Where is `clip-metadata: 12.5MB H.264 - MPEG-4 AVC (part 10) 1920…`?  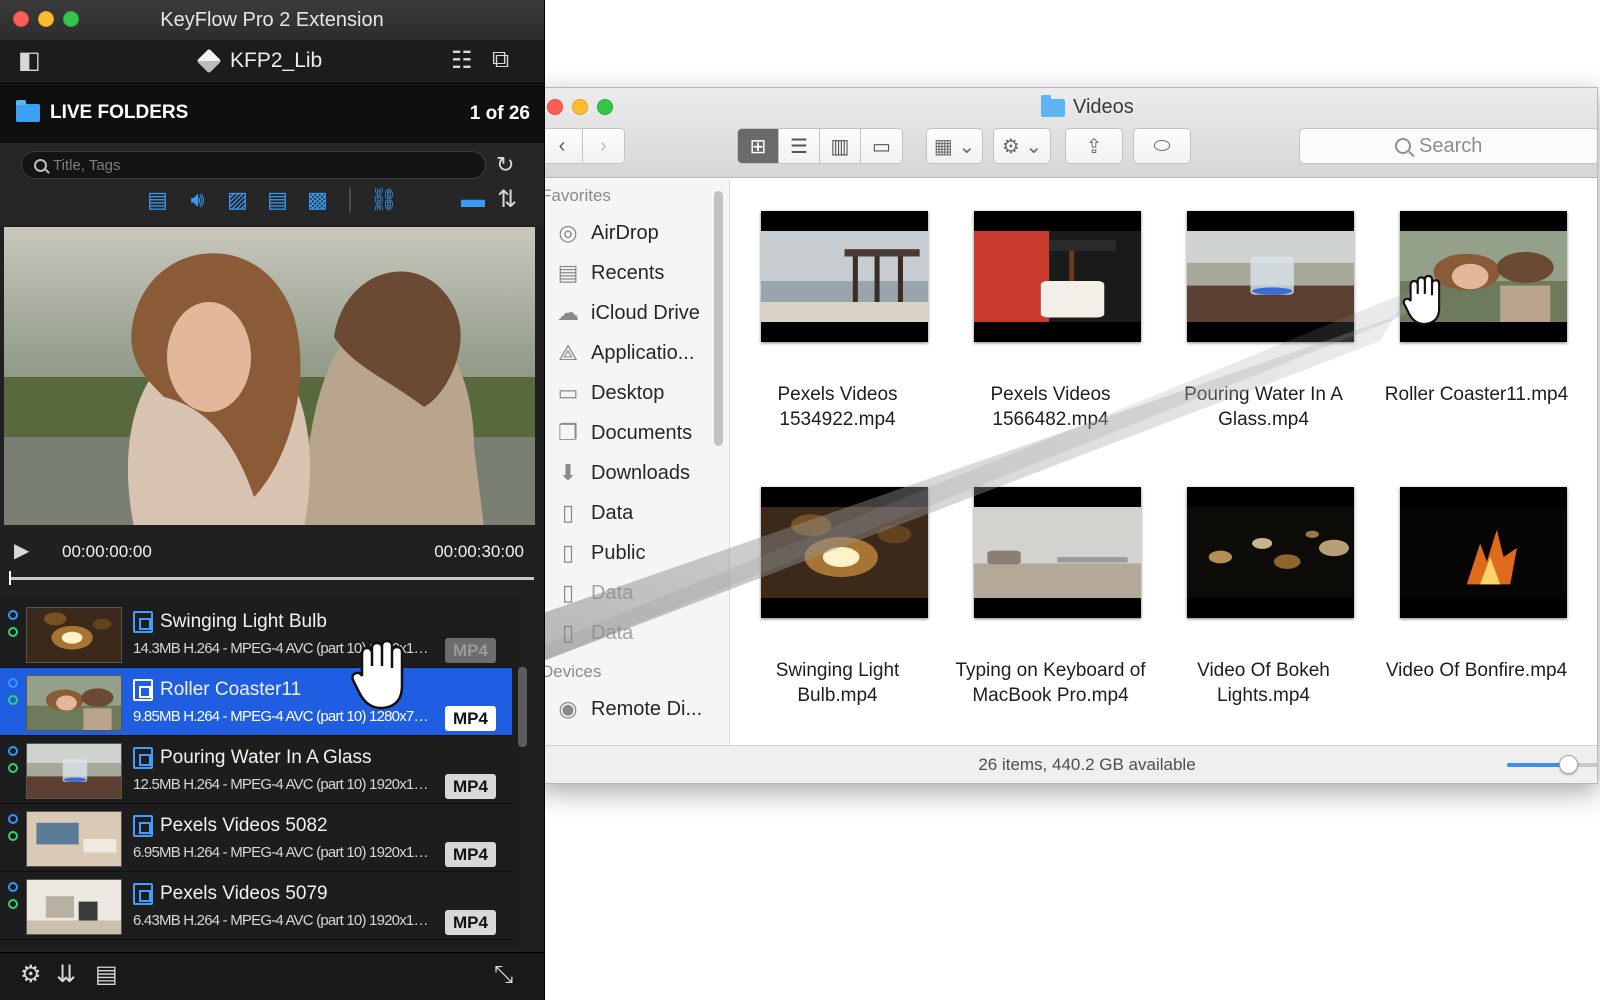
clip-metadata: 12.5MB H.264 - MPEG-4 AVC (part 10) 1920… is located at coordinates (283, 784).